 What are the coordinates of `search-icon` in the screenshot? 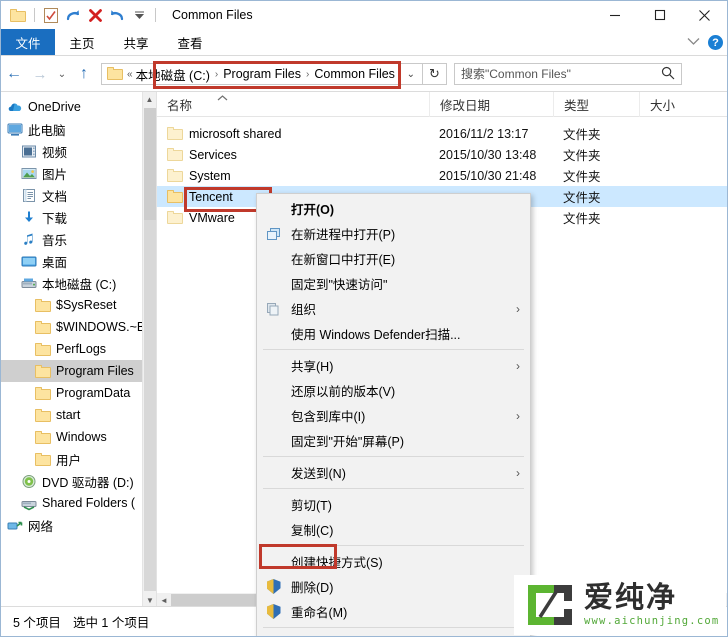 It's located at (668, 74).